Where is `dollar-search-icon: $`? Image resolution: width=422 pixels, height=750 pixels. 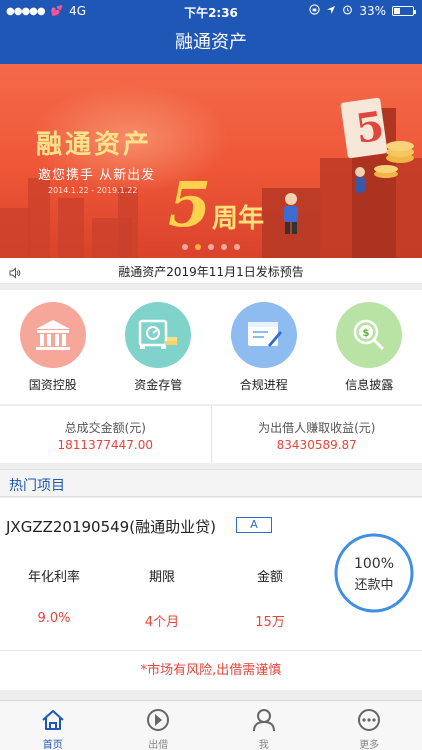
dollar-search-icon: $ is located at coordinates (369, 334).